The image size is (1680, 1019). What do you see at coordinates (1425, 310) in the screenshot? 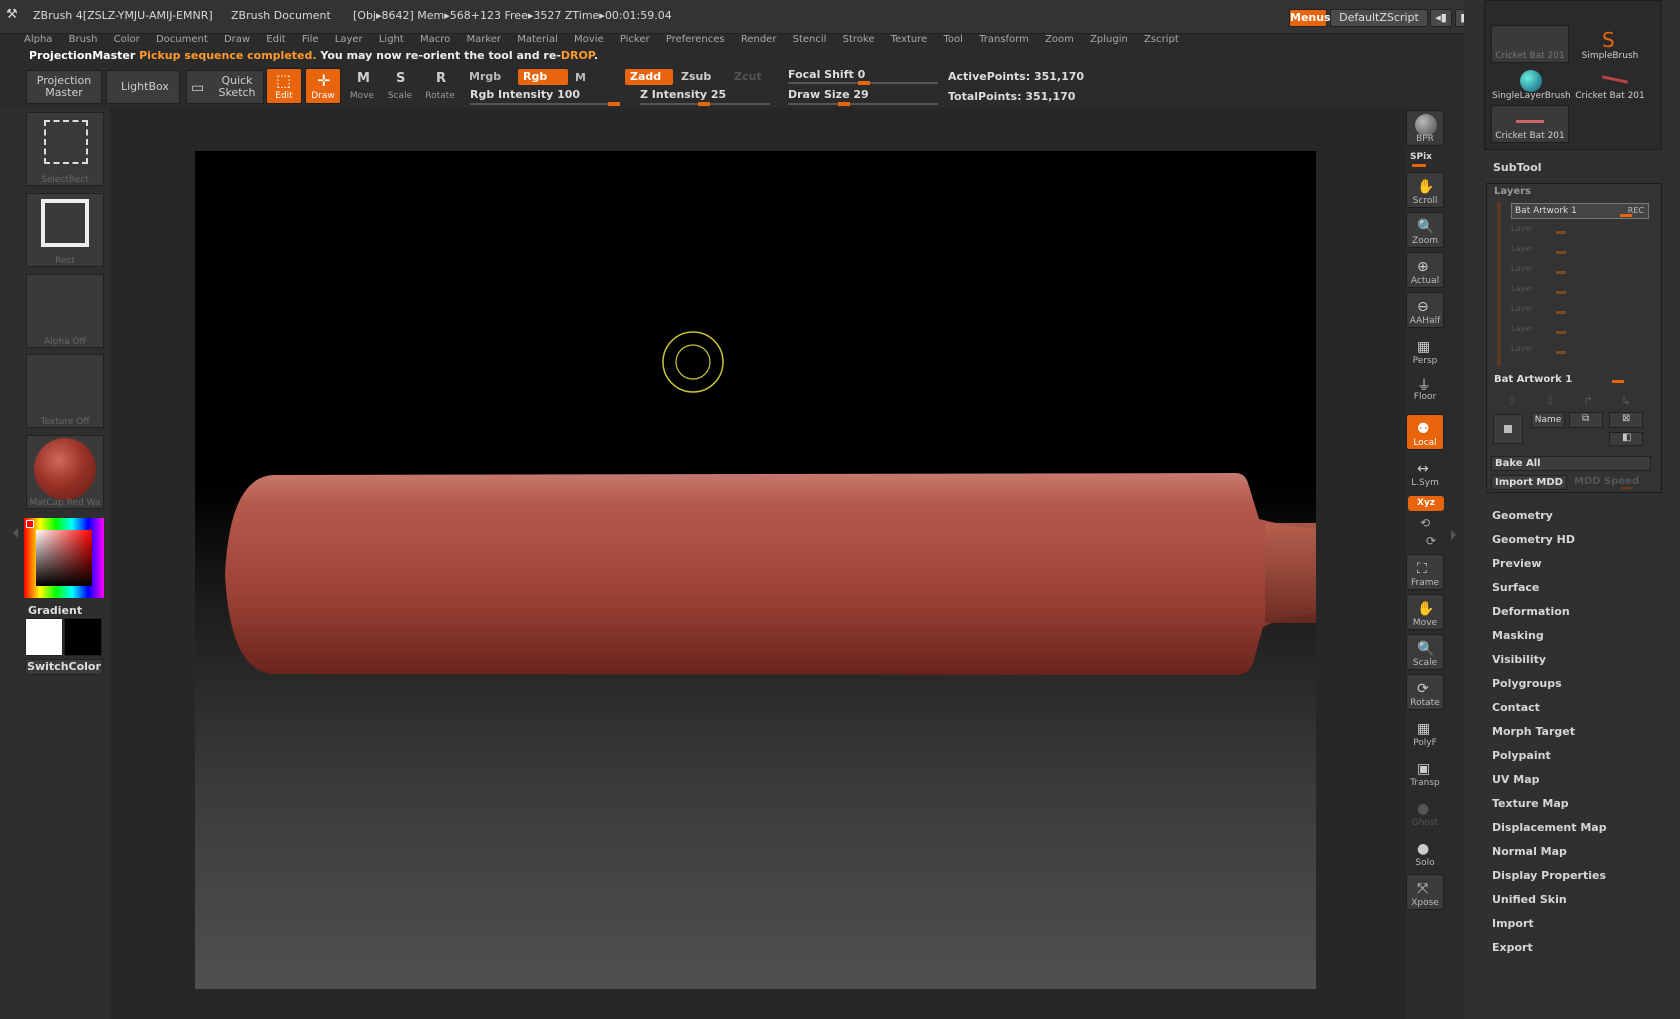
I see `aahalf-button: ⊖ AAHalf` at bounding box center [1425, 310].